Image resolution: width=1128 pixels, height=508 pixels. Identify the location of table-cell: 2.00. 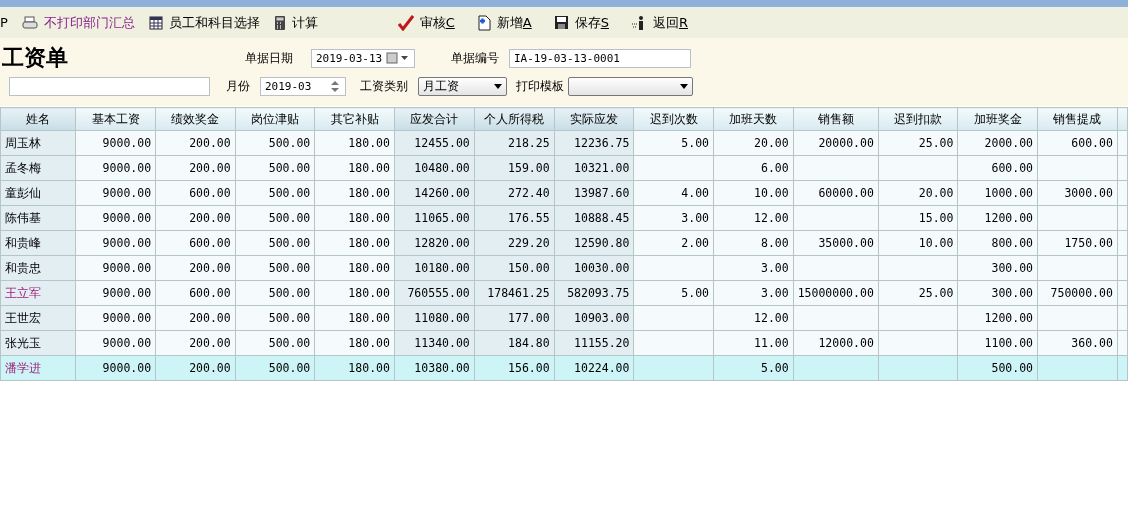
(673, 243).